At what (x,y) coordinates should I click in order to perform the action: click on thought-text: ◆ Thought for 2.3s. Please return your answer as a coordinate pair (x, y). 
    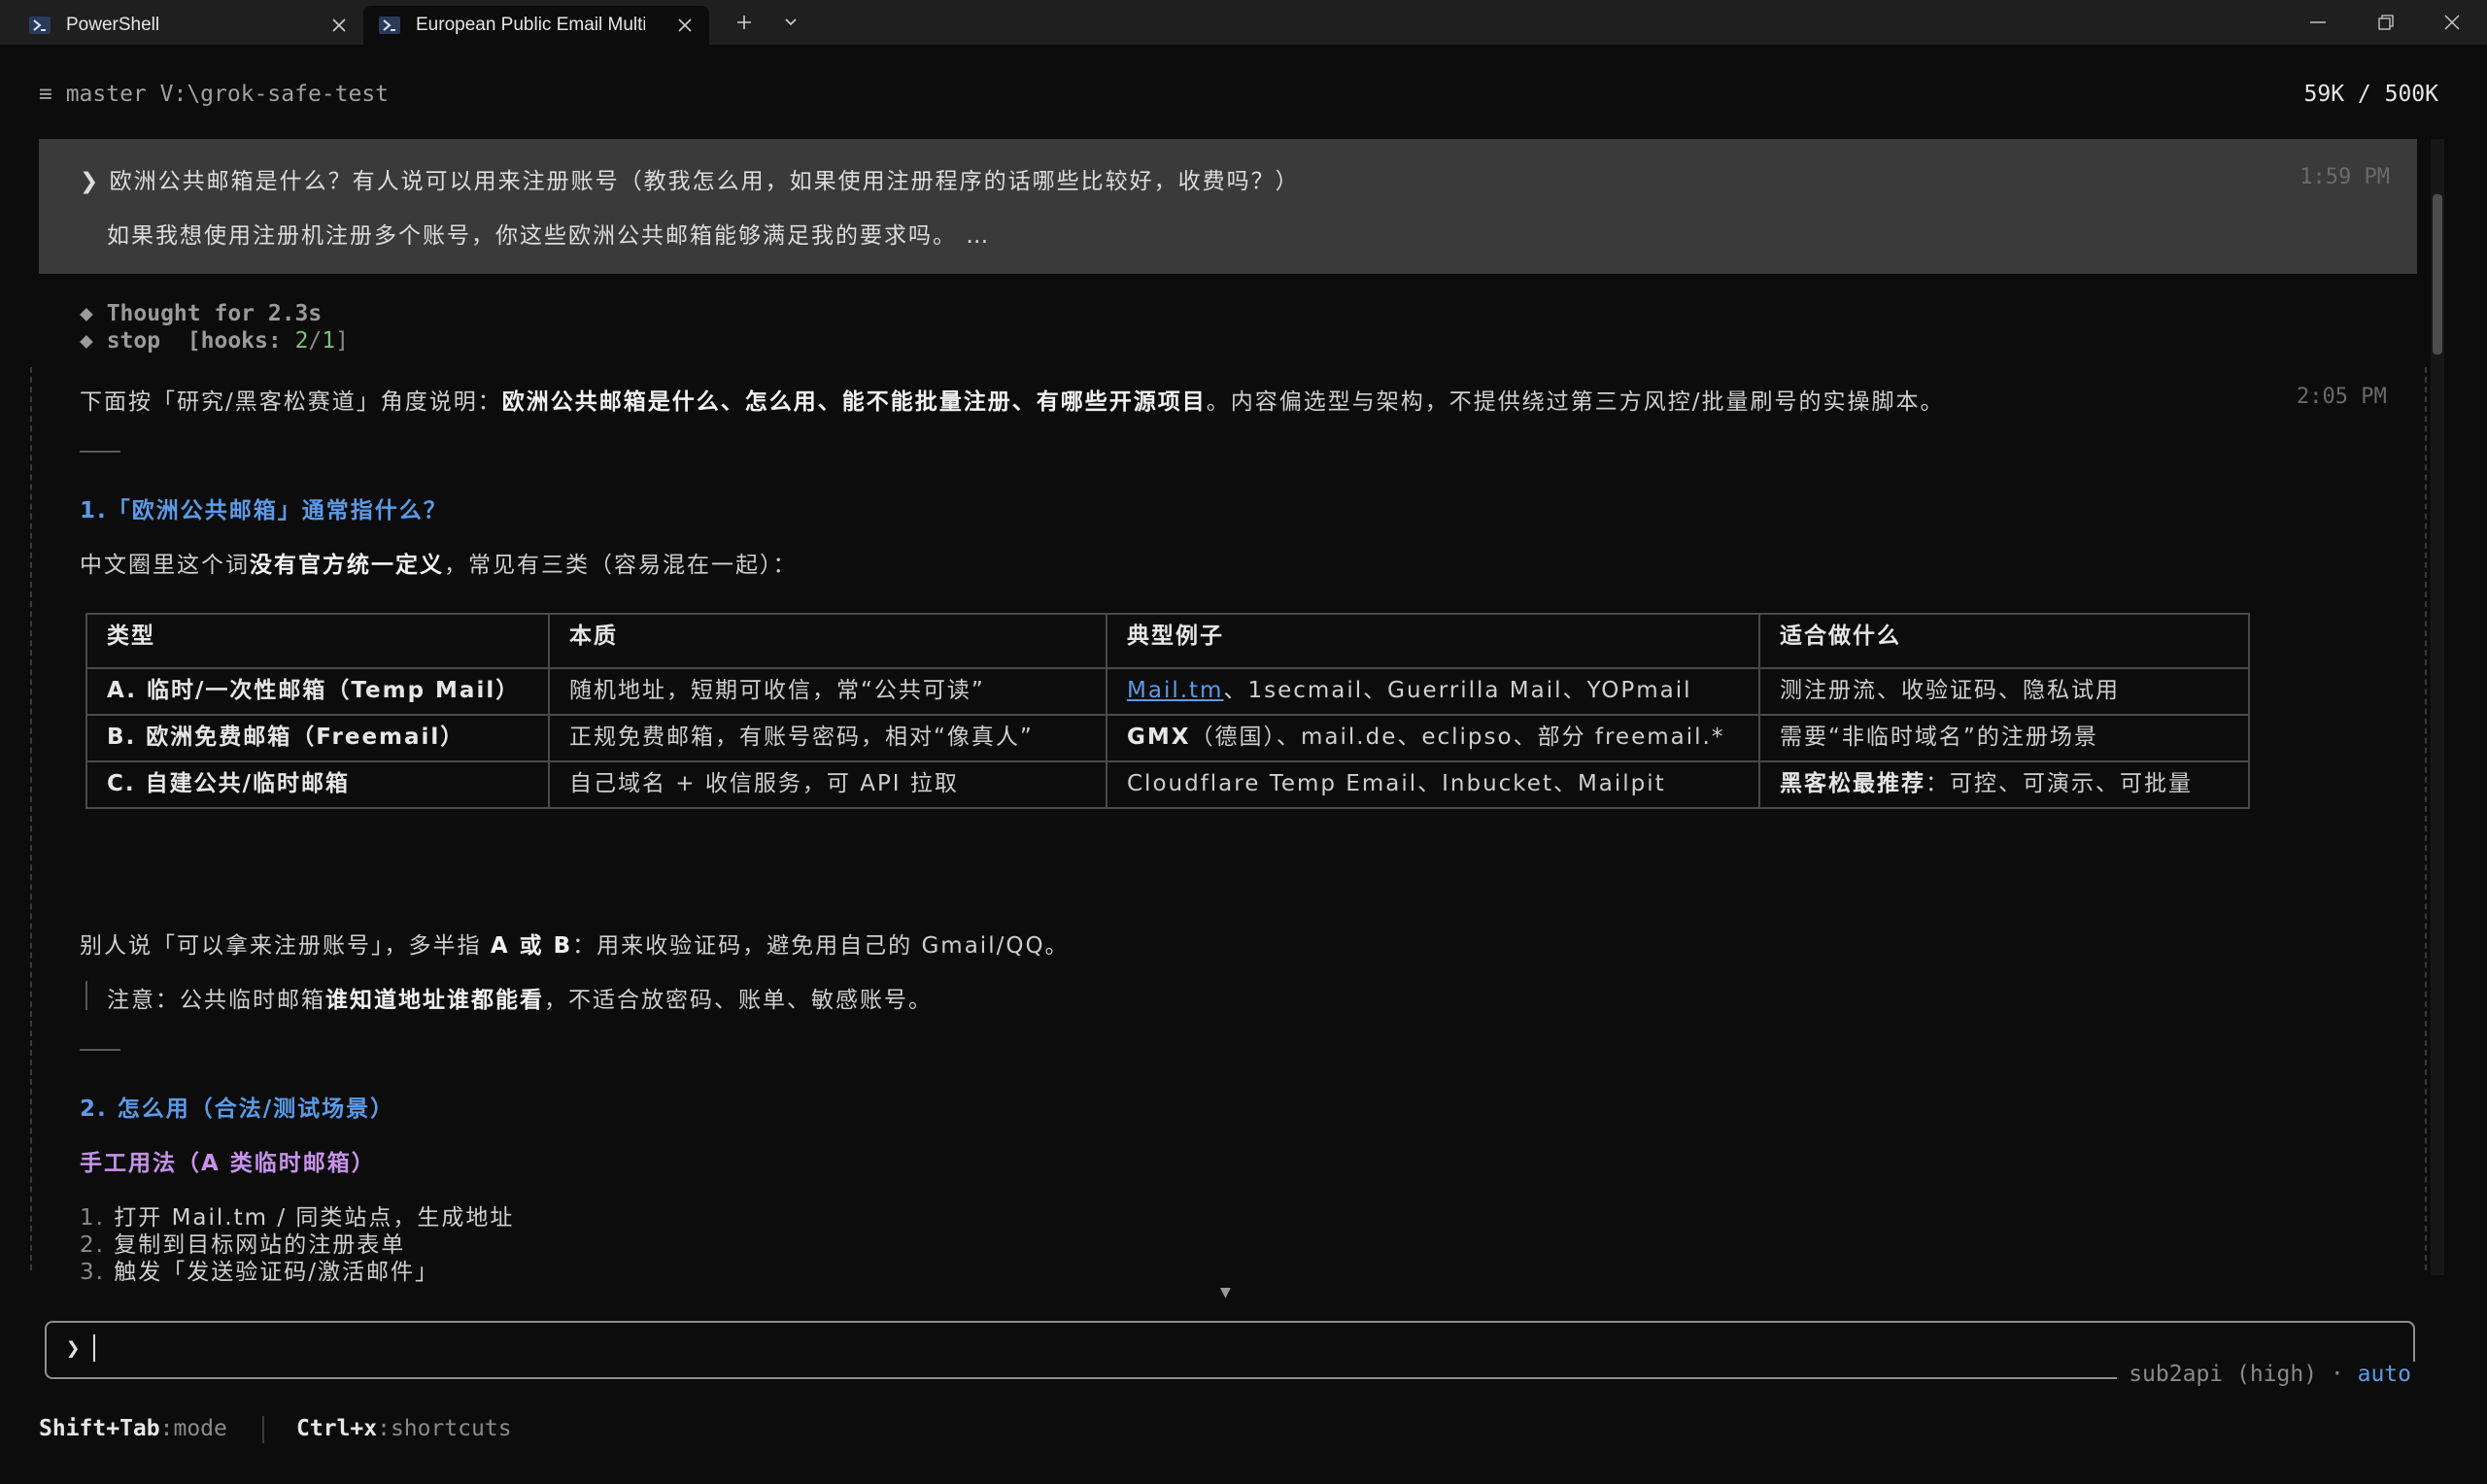
    Looking at the image, I should click on (201, 313).